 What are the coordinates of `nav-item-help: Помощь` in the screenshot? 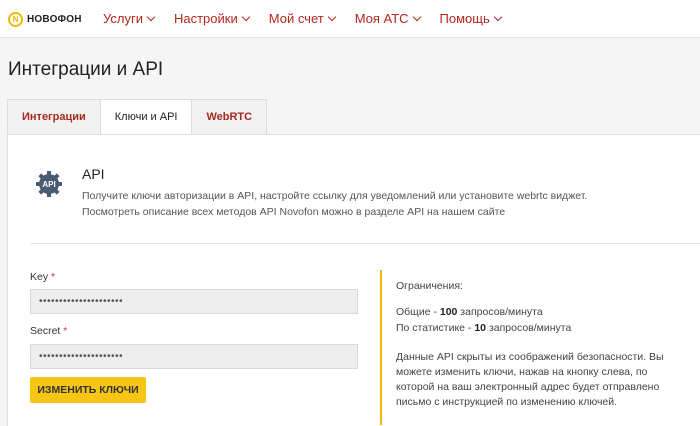 It's located at (471, 18).